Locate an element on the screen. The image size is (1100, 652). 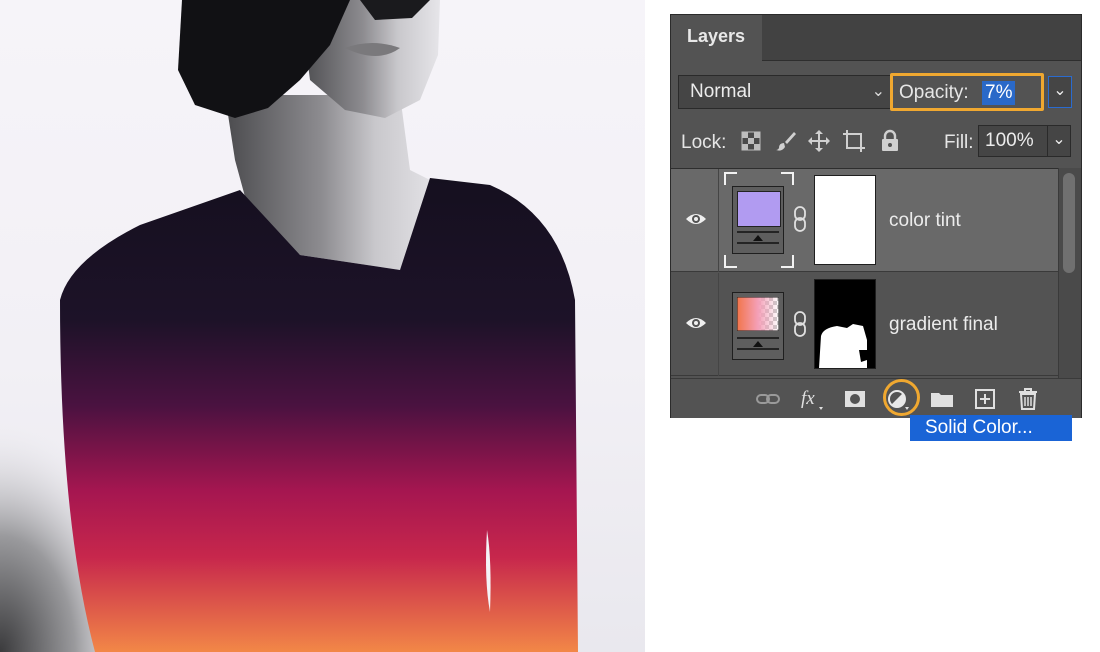
panel-tab-bar: Layers is located at coordinates (876, 38).